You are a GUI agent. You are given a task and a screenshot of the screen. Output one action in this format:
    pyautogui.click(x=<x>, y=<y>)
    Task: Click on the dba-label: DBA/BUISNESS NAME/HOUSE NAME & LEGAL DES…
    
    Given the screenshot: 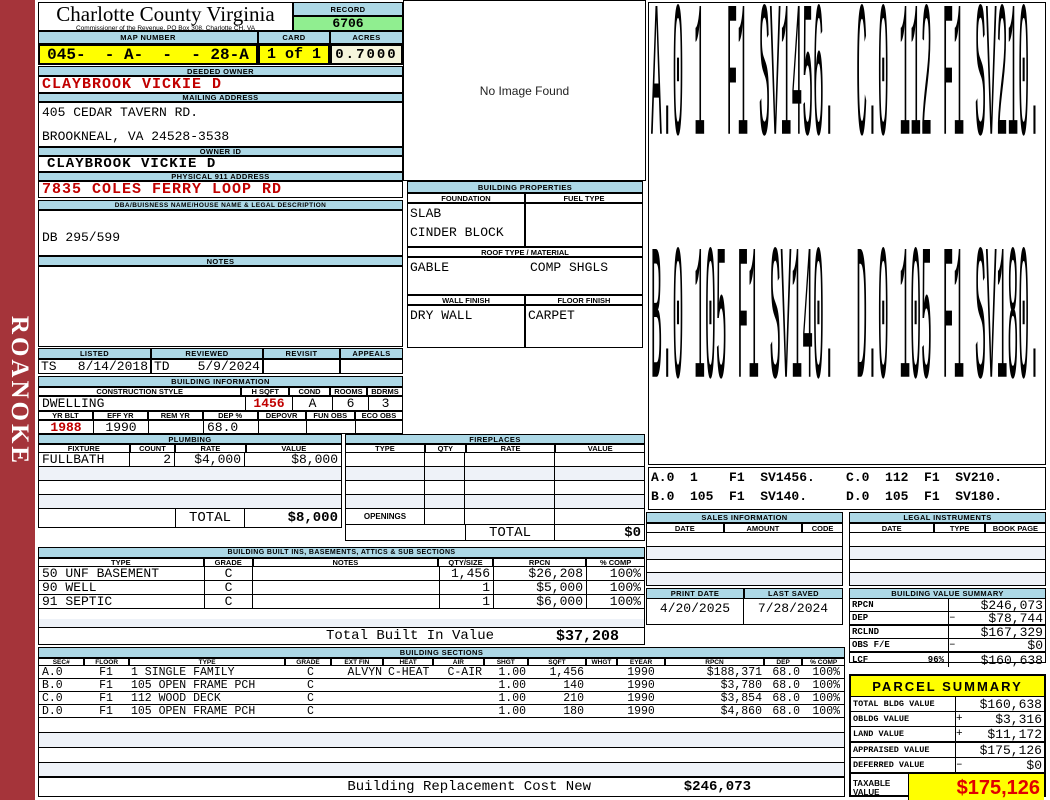 What is the action you would take?
    pyautogui.click(x=220, y=205)
    